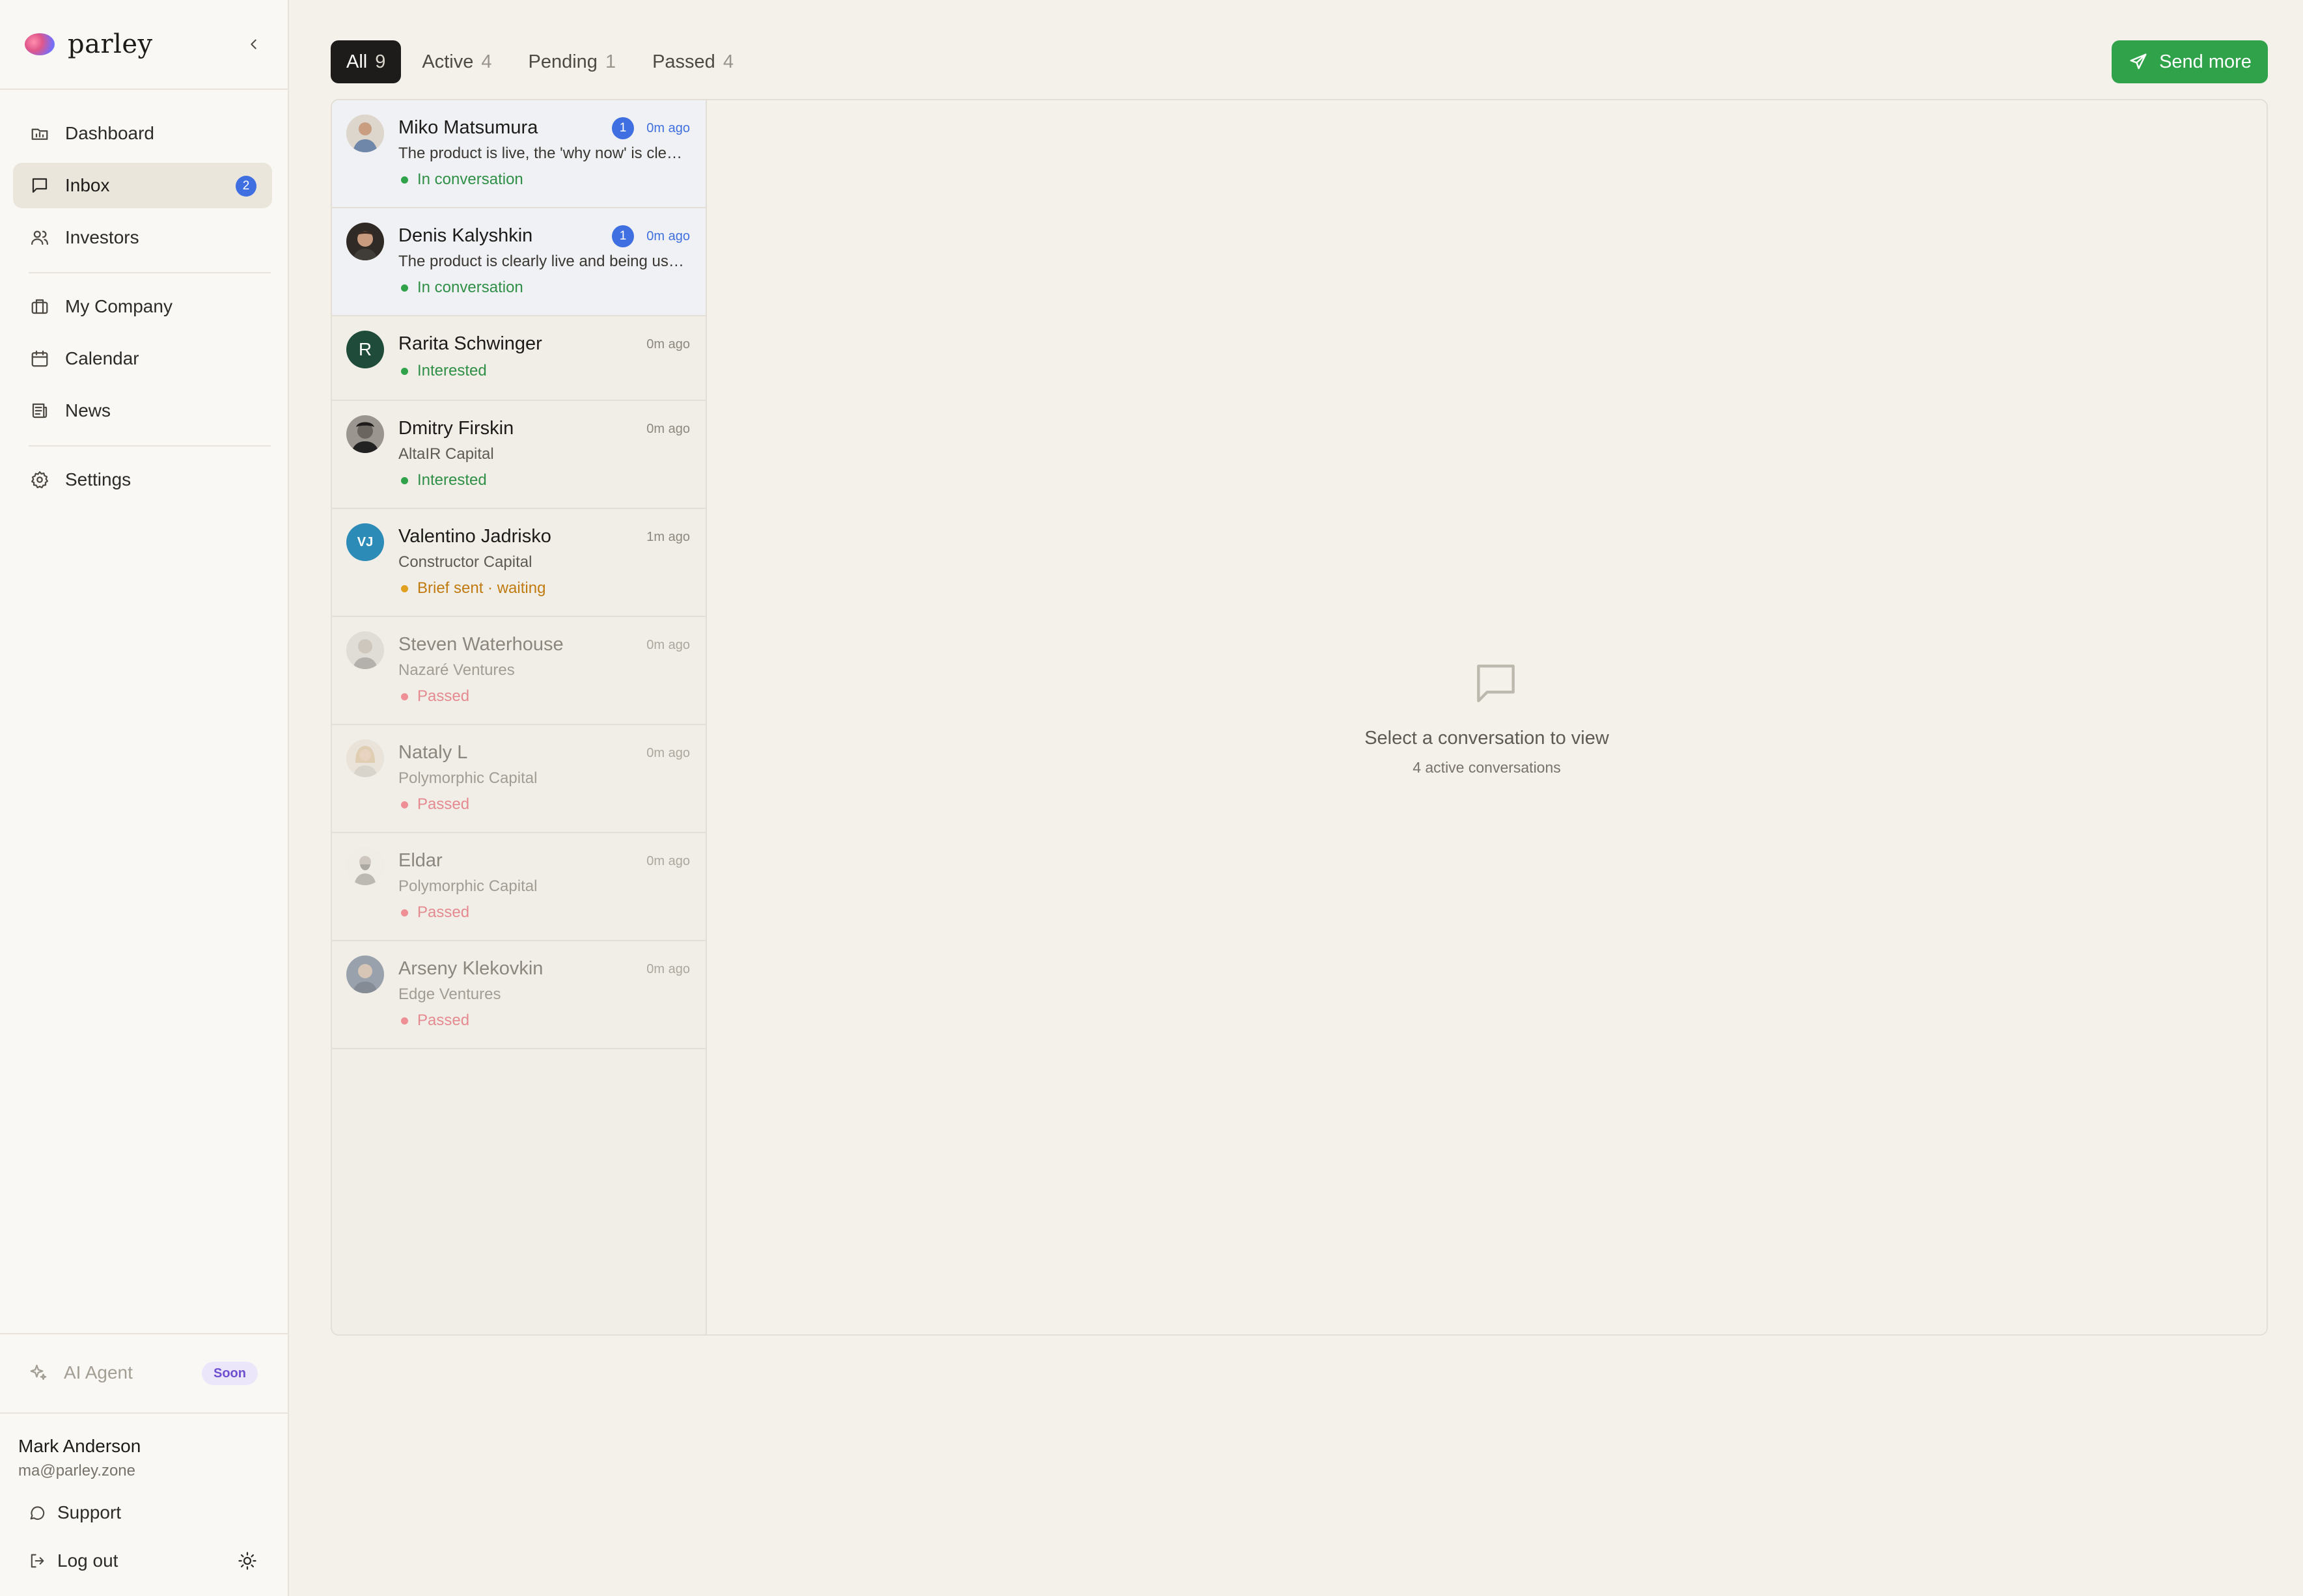  I want to click on brand: parley, so click(145, 44).